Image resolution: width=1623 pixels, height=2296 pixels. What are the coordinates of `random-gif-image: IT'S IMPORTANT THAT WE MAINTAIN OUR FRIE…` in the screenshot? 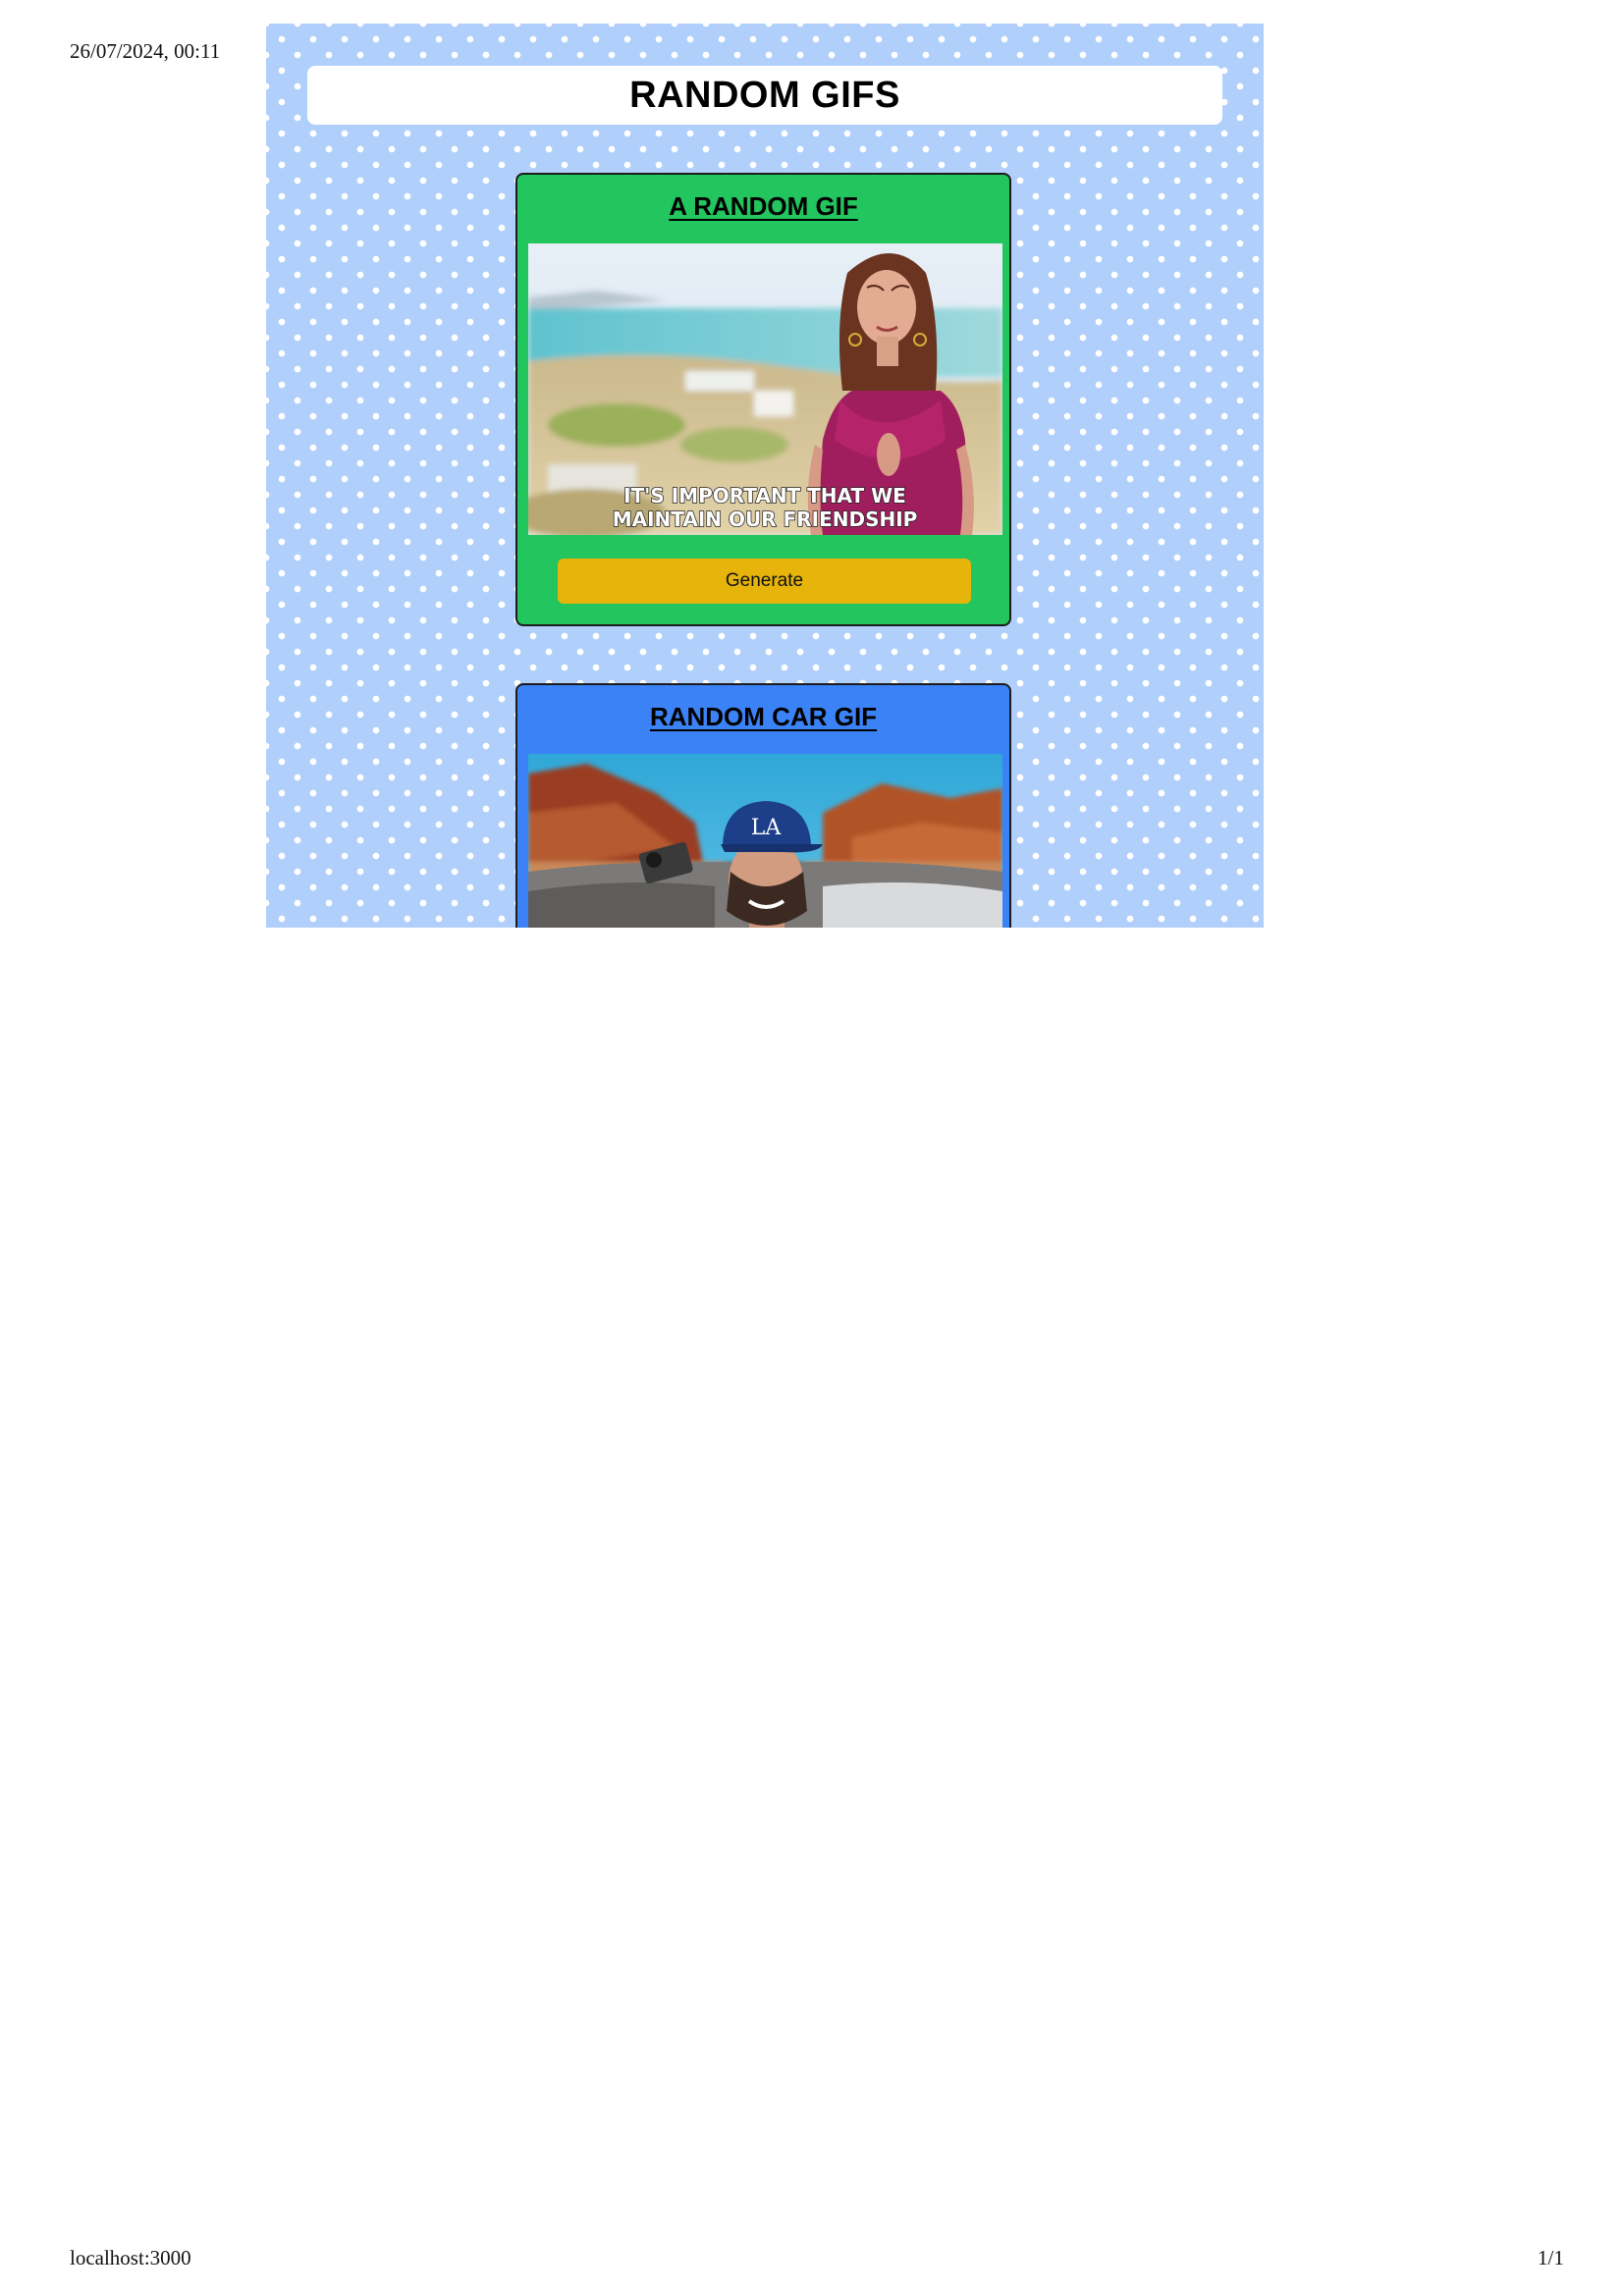 It's located at (765, 389).